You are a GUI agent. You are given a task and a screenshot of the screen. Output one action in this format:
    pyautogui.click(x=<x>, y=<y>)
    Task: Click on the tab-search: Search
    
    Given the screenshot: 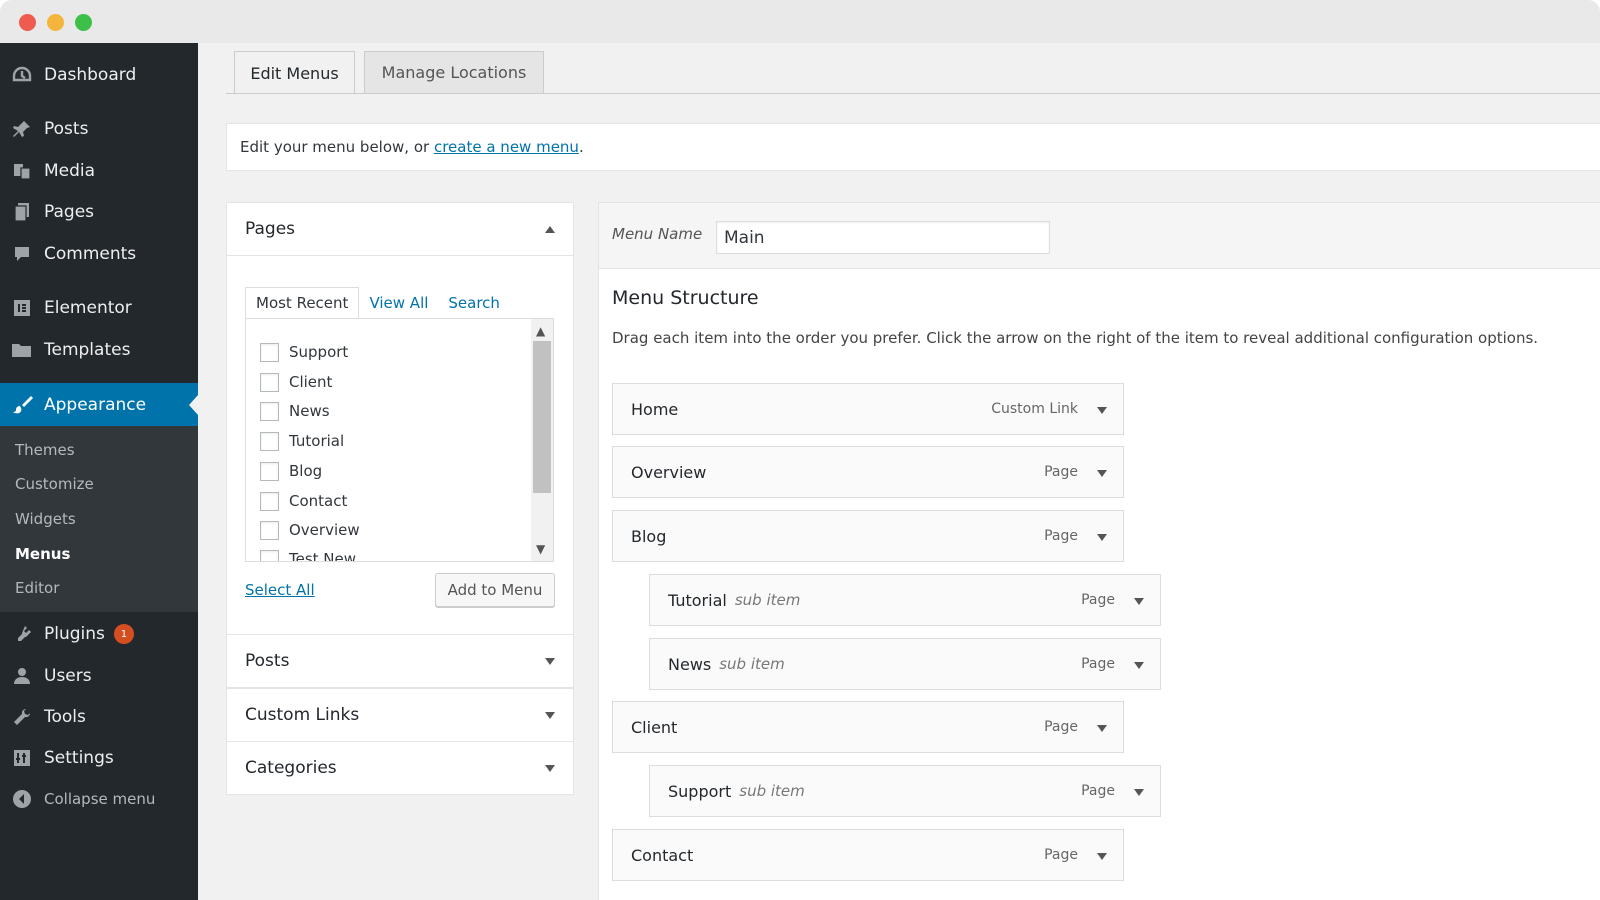 What is the action you would take?
    pyautogui.click(x=474, y=303)
    